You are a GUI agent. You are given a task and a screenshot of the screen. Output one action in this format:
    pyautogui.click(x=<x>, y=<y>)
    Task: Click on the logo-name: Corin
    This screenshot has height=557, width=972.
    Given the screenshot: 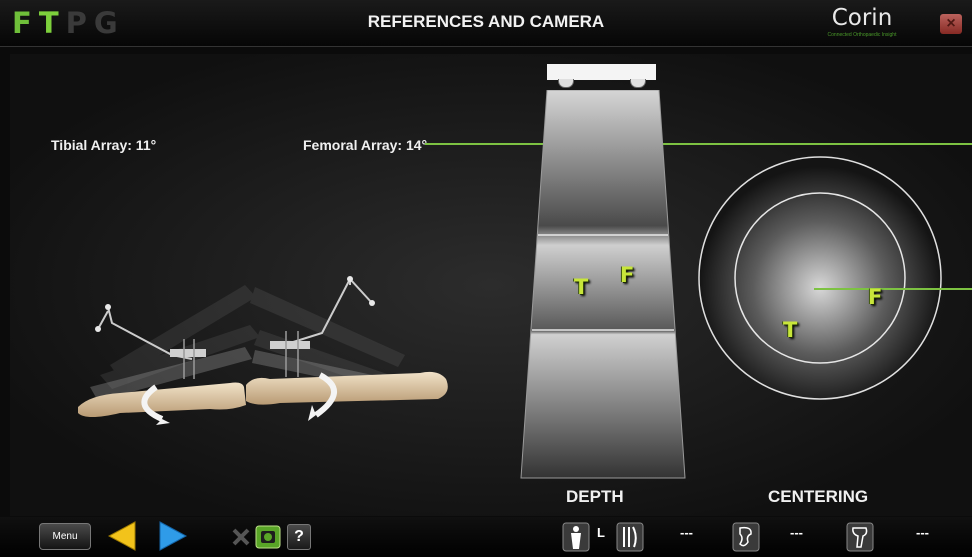 What is the action you would take?
    pyautogui.click(x=862, y=18)
    